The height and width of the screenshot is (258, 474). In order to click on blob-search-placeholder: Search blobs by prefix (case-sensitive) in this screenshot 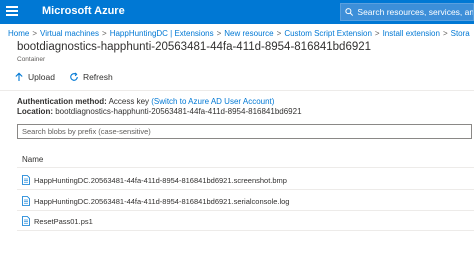, I will do `click(86, 131)`.